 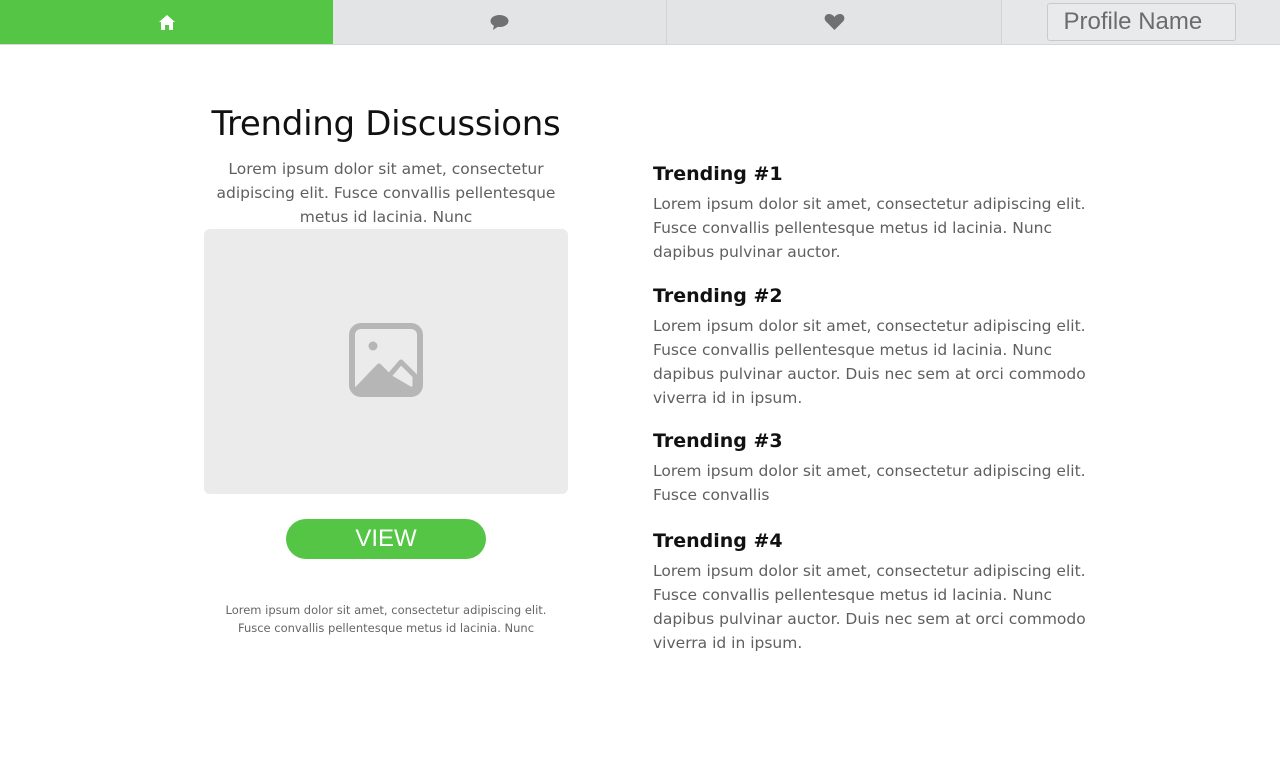 I want to click on trending-title: Trending #3, so click(x=878, y=441).